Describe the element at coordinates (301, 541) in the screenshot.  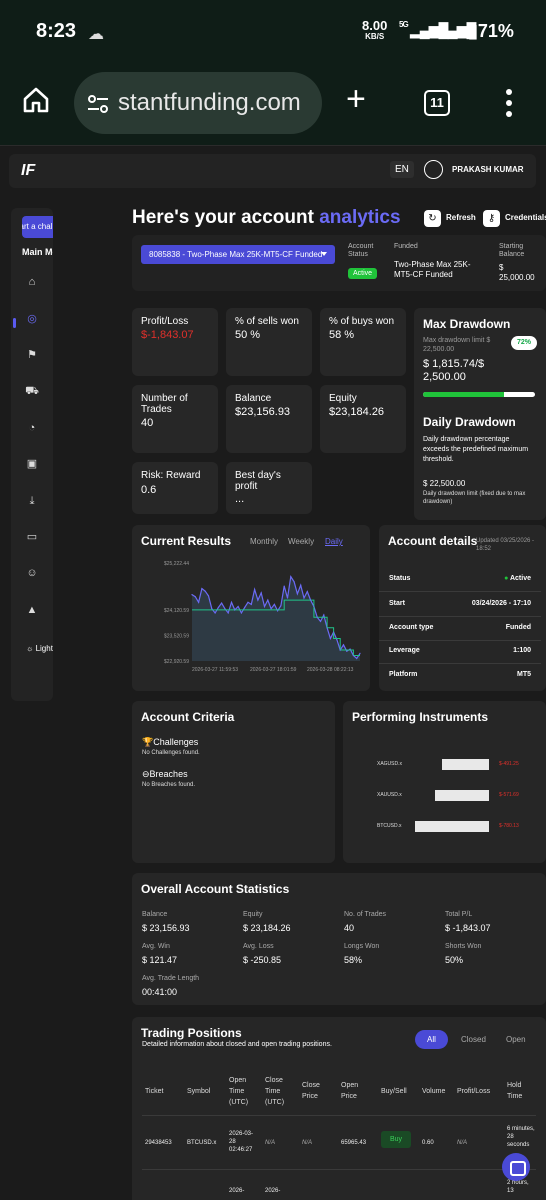
I see `tab-weekly: Weekly` at that location.